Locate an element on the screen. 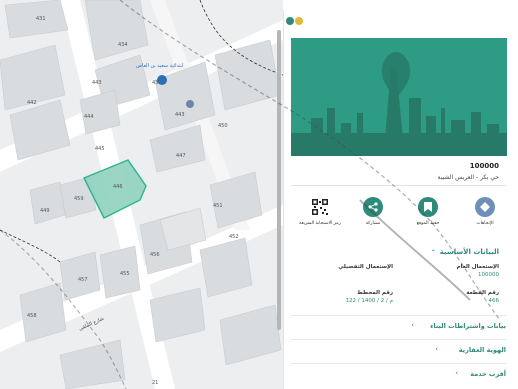  basic-info-title: البيانات الأساسية is located at coordinates (469, 252).